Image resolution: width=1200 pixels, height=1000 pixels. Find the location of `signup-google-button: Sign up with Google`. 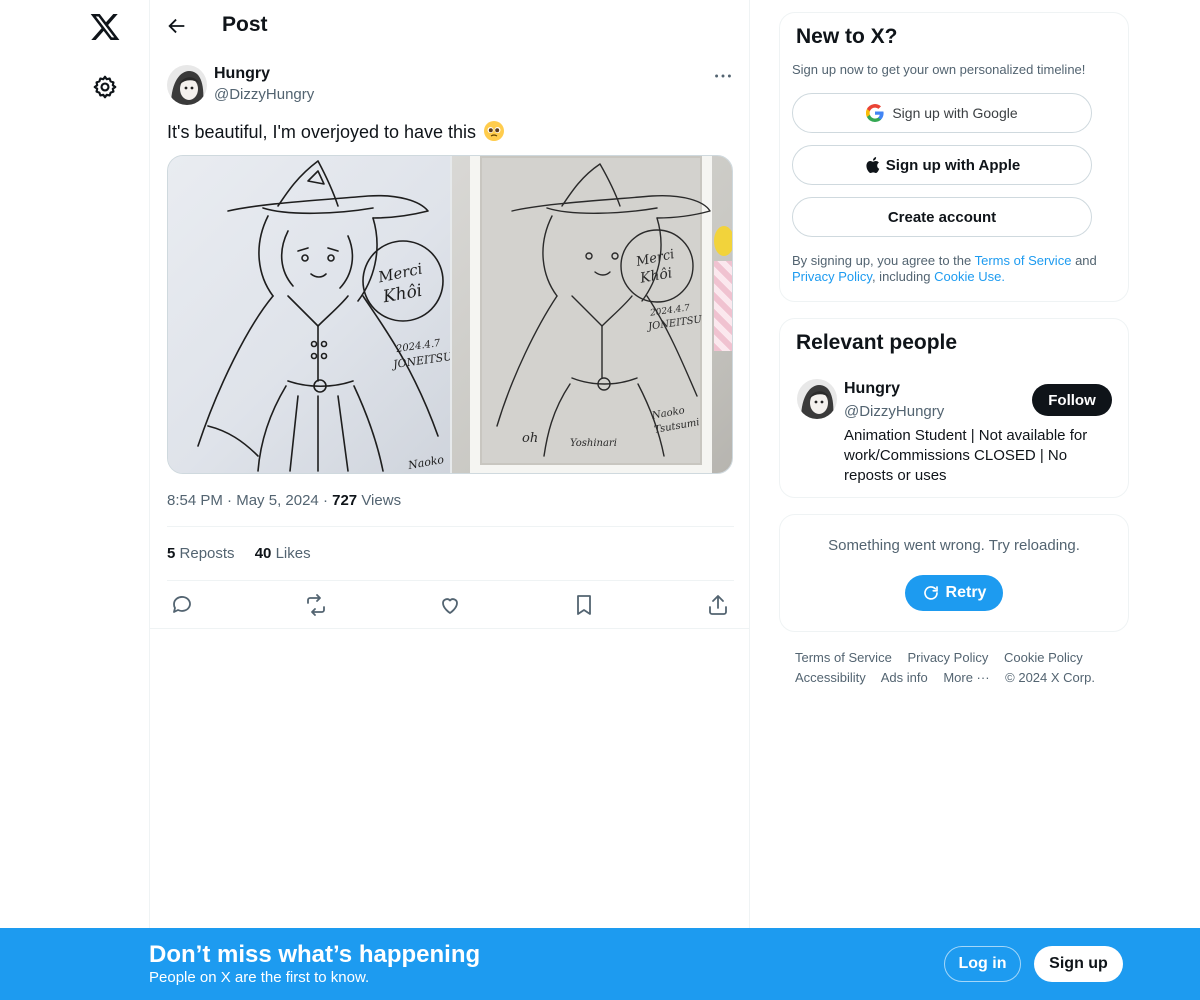

signup-google-button: Sign up with Google is located at coordinates (942, 113).